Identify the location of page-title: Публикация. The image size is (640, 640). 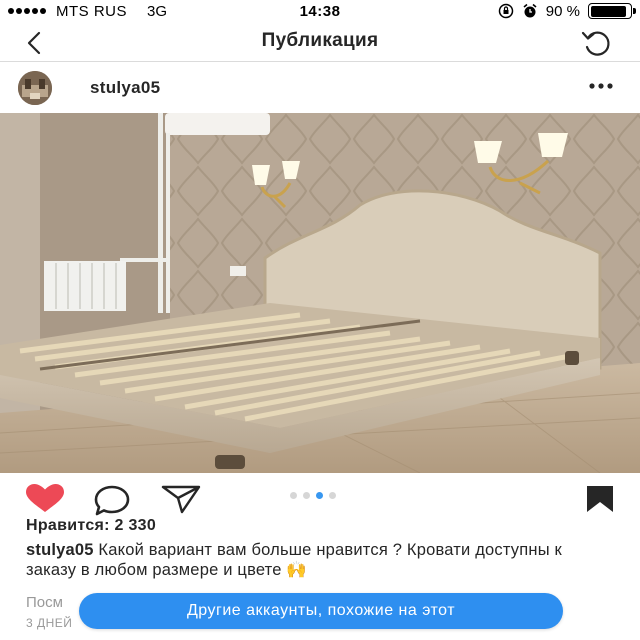
(320, 40).